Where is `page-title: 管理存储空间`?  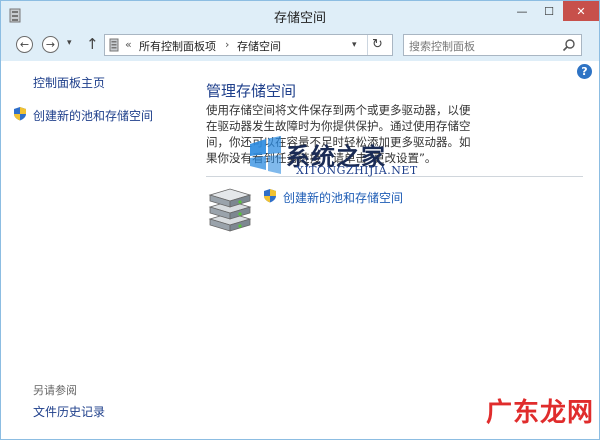 page-title: 管理存储空间 is located at coordinates (251, 91).